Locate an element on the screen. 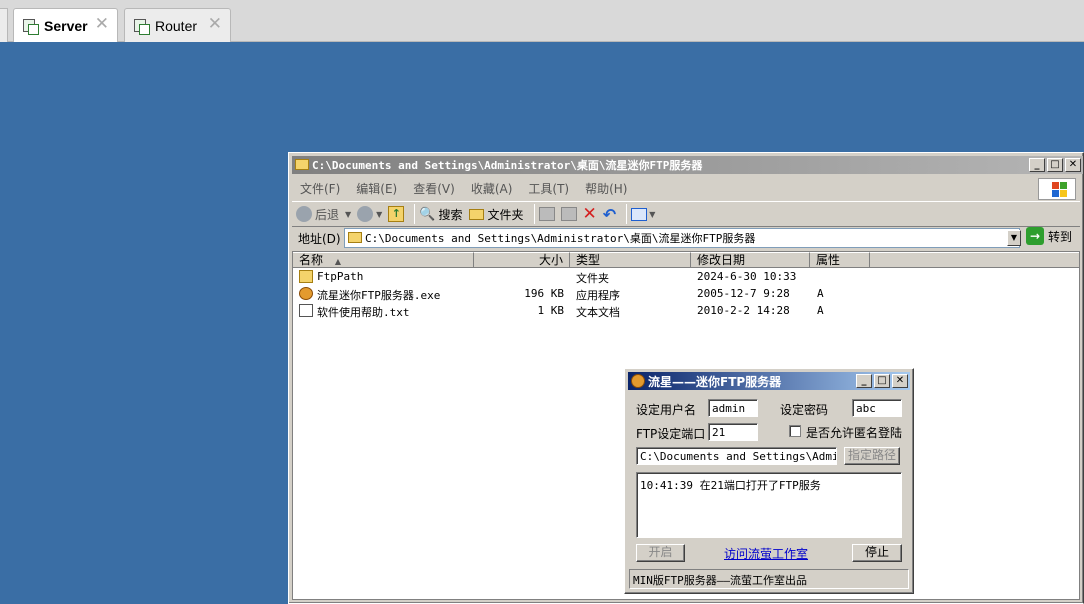 Image resolution: width=1084 pixels, height=604 pixels. back-button: 后退 ▼ is located at coordinates (323, 214).